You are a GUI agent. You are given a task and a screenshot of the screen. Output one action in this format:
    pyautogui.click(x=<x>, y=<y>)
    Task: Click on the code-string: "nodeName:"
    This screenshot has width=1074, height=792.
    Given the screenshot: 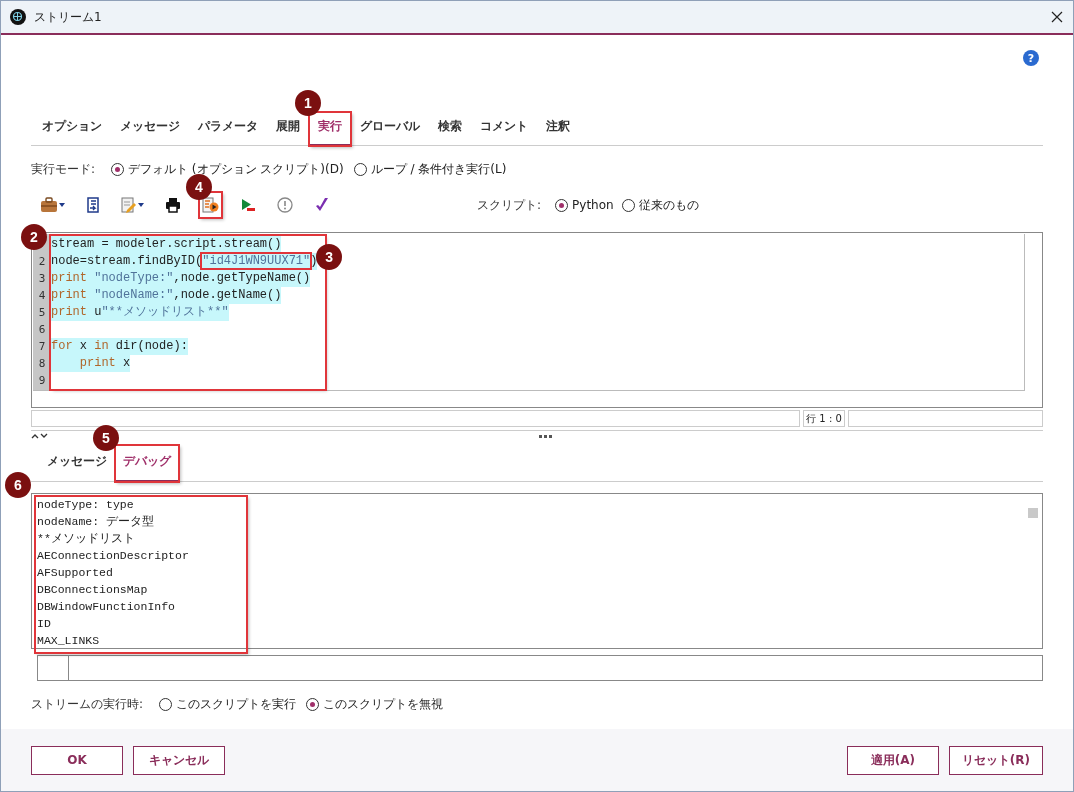 What is the action you would take?
    pyautogui.click(x=133, y=295)
    